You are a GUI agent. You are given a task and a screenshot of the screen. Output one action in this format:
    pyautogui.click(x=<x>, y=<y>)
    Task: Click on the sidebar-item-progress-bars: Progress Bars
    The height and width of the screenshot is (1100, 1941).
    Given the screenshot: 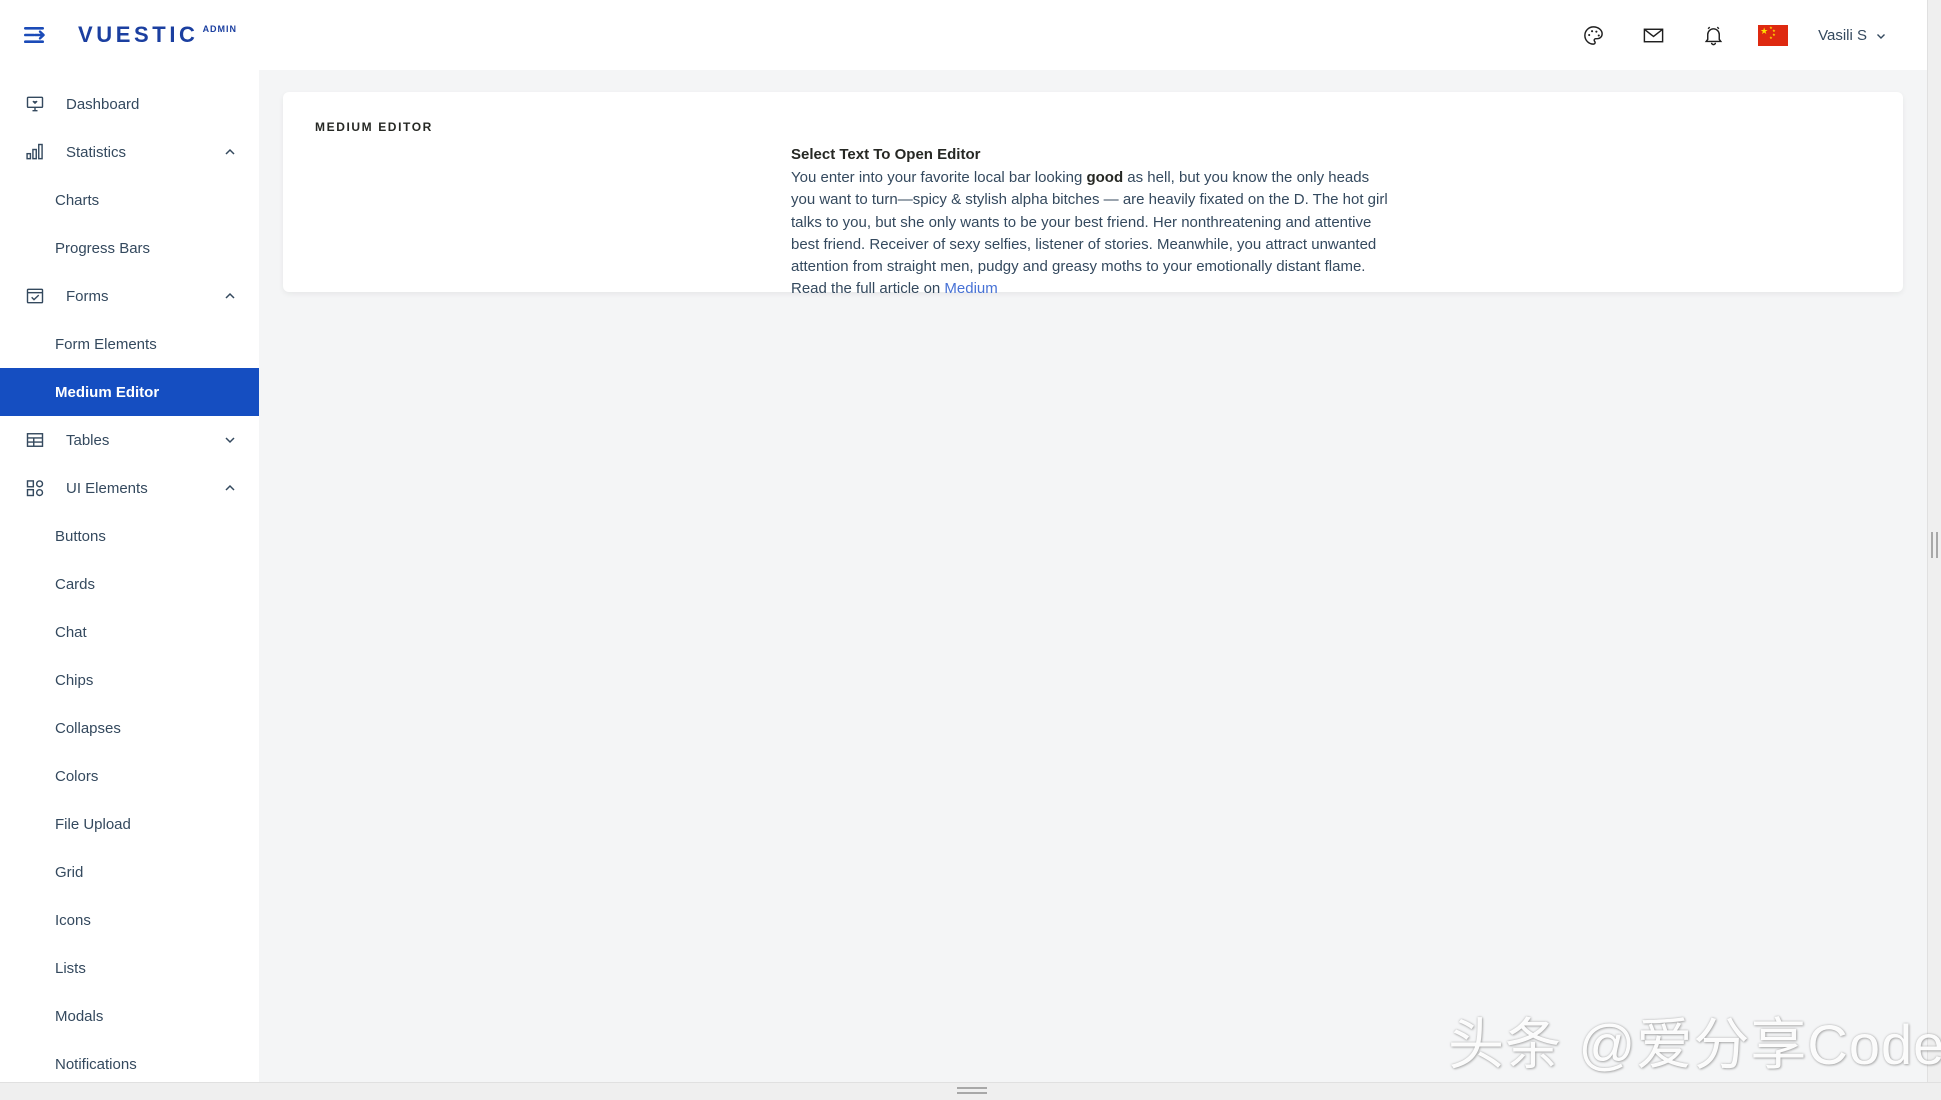 What is the action you would take?
    pyautogui.click(x=129, y=248)
    